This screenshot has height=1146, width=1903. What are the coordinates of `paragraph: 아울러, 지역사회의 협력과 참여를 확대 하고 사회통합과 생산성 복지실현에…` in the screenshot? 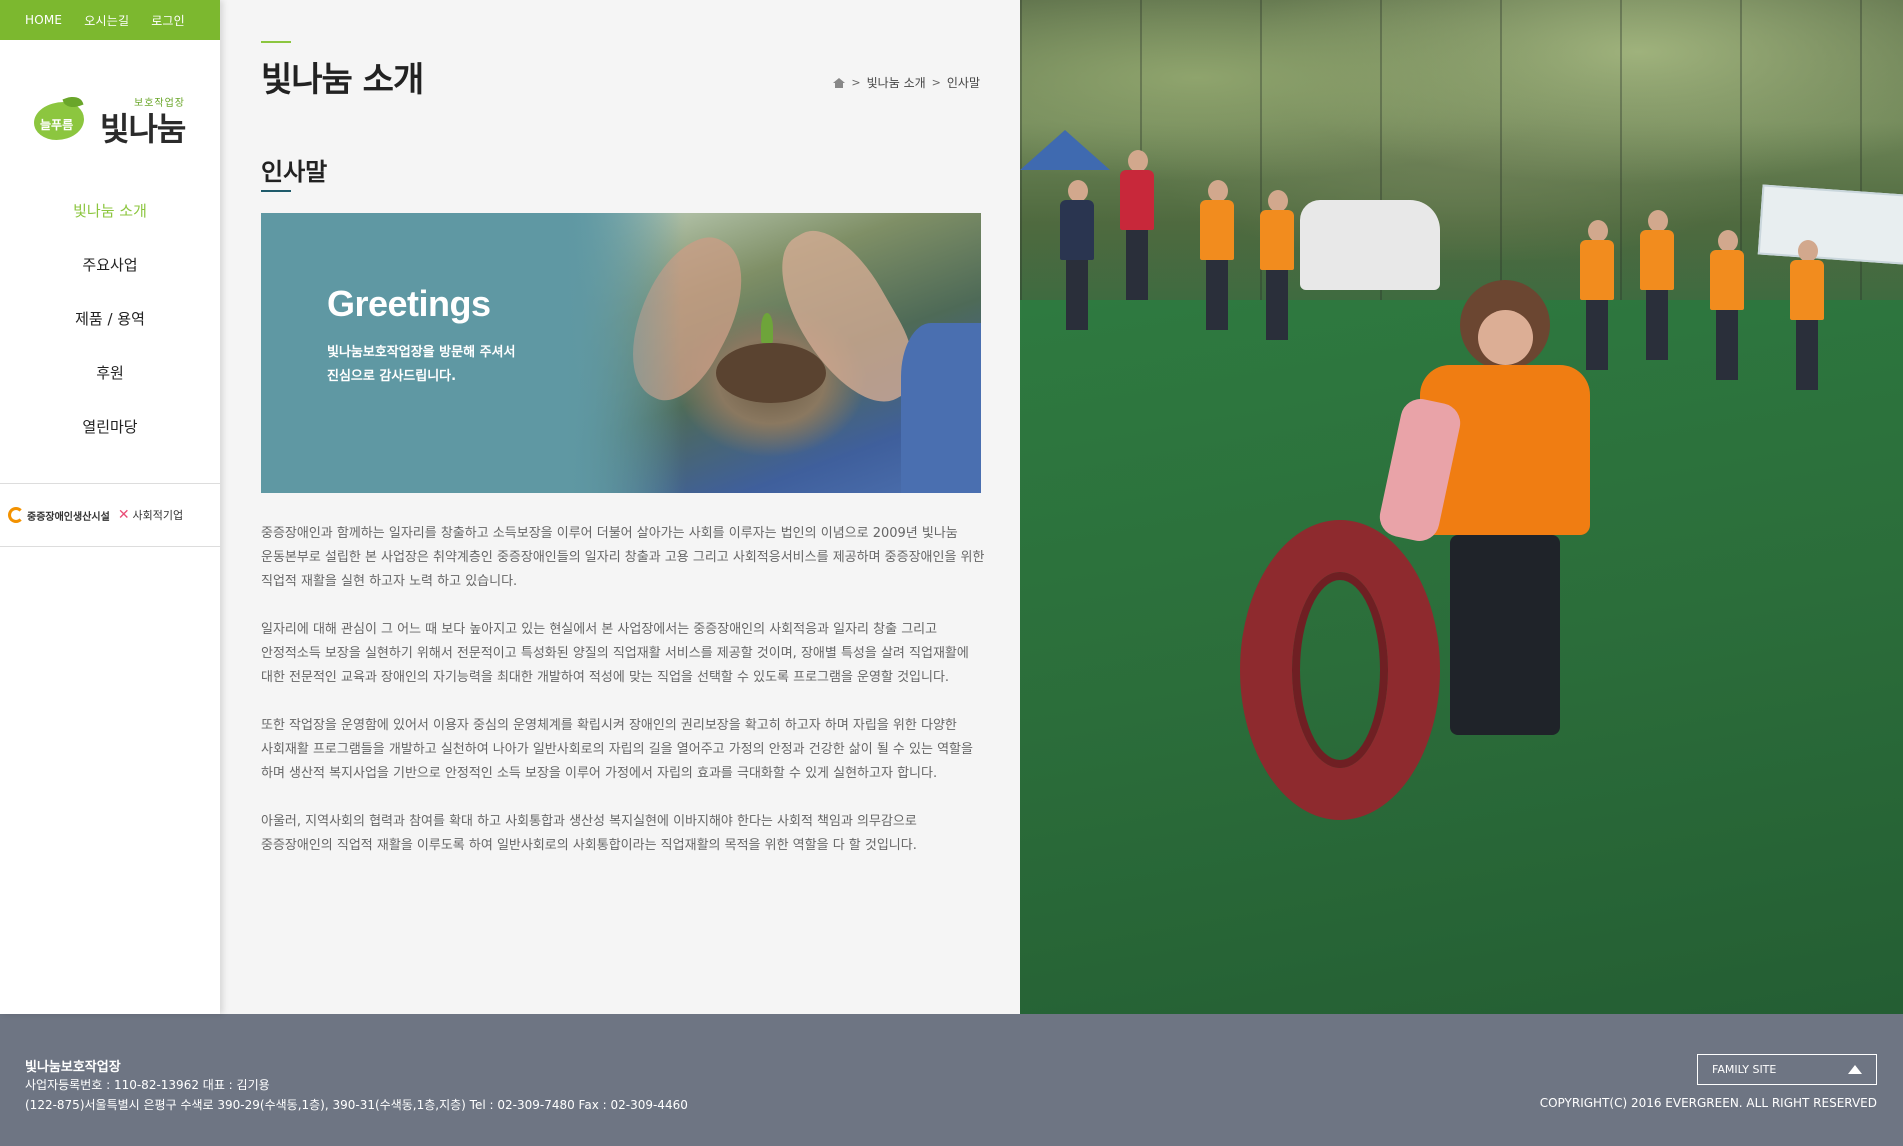 It's located at (589, 833).